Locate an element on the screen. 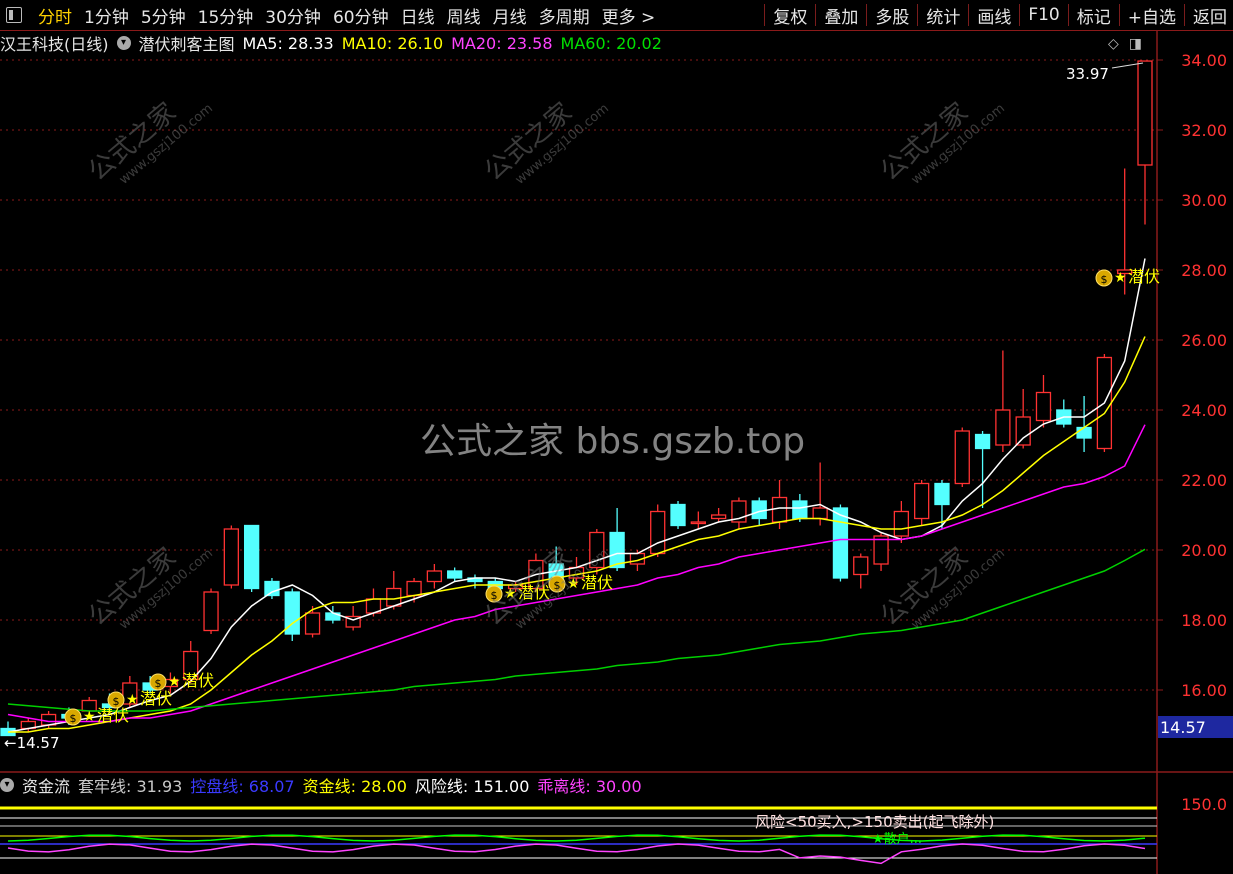 This screenshot has width=1233, height=874. tool-button-5: F10 is located at coordinates (1043, 15).